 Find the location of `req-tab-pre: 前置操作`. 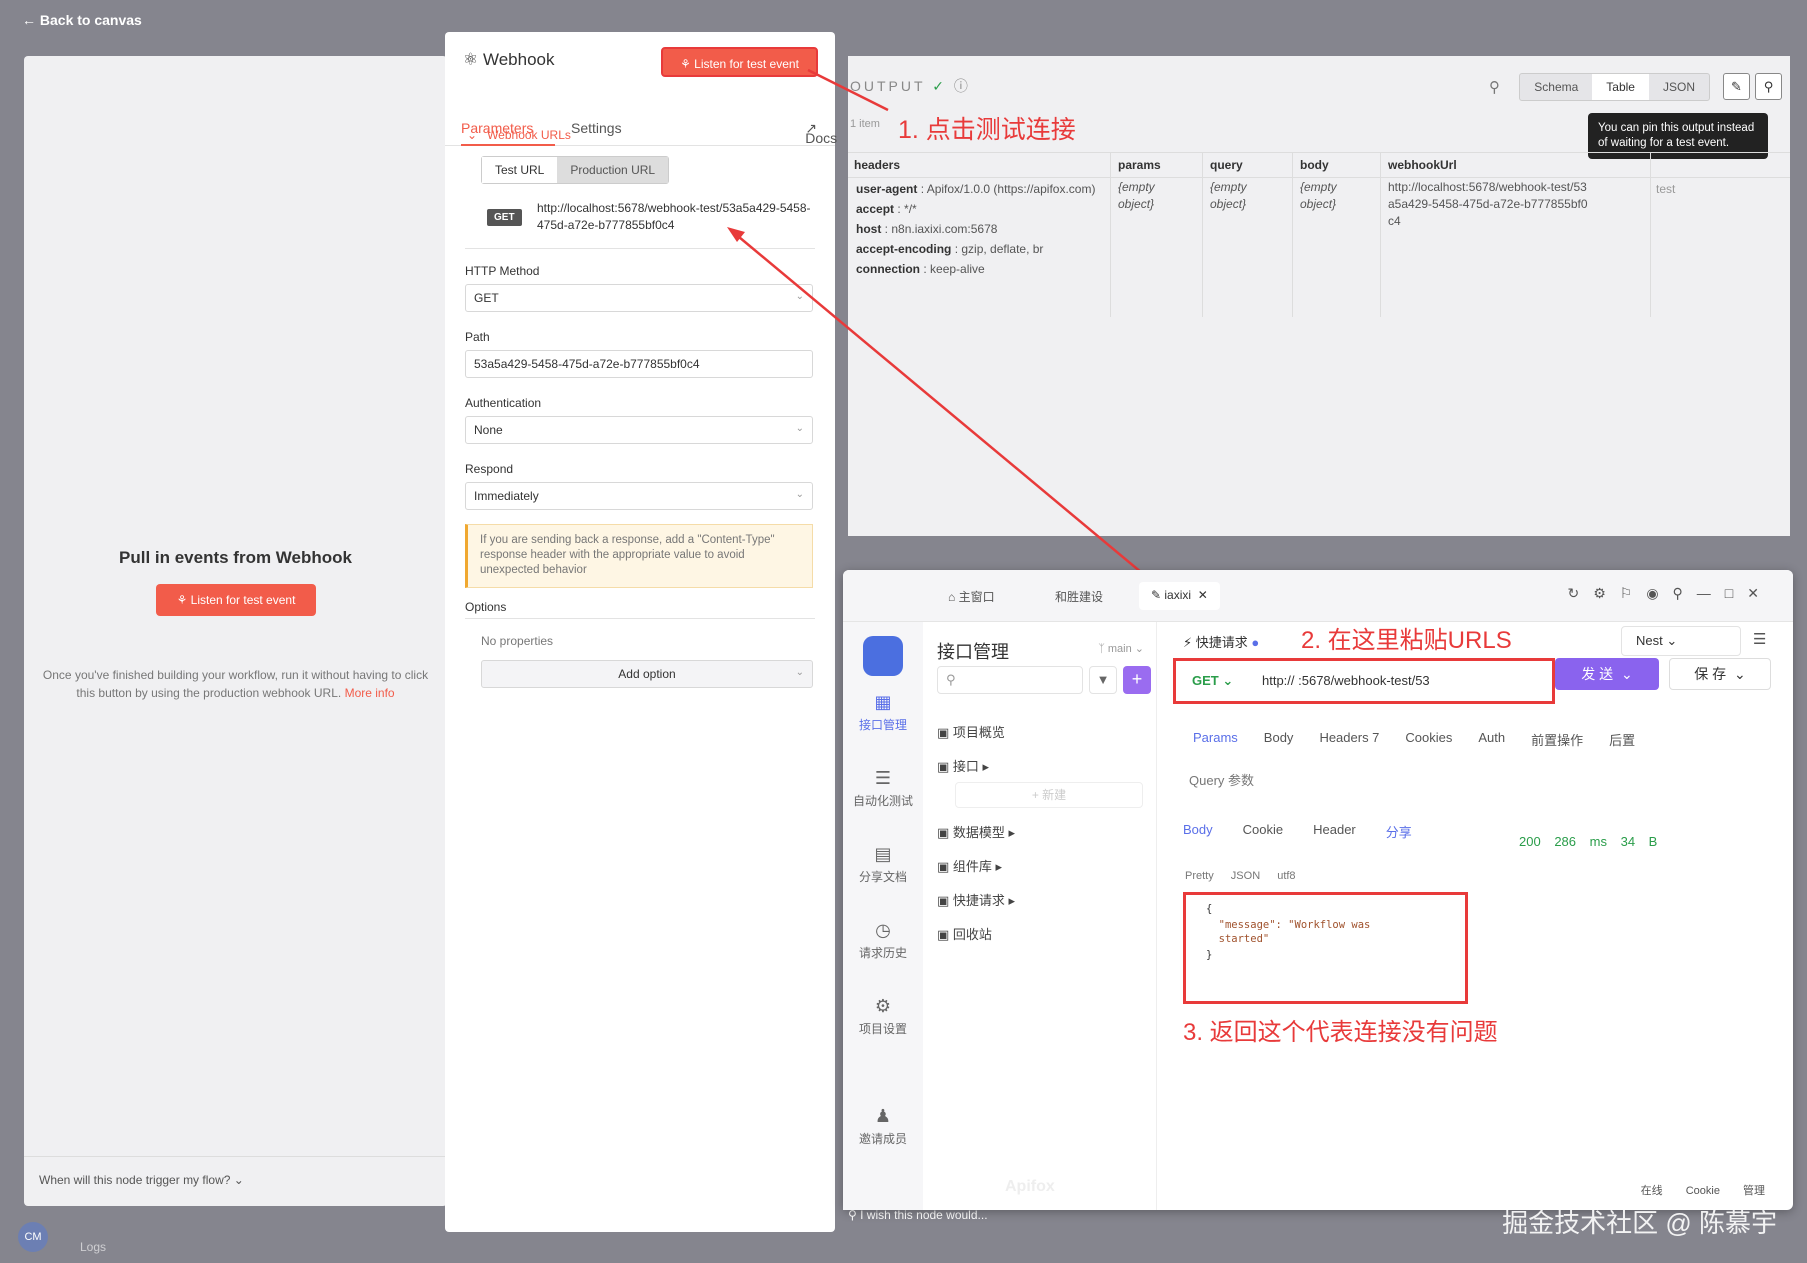

req-tab-pre: 前置操作 is located at coordinates (1557, 739).